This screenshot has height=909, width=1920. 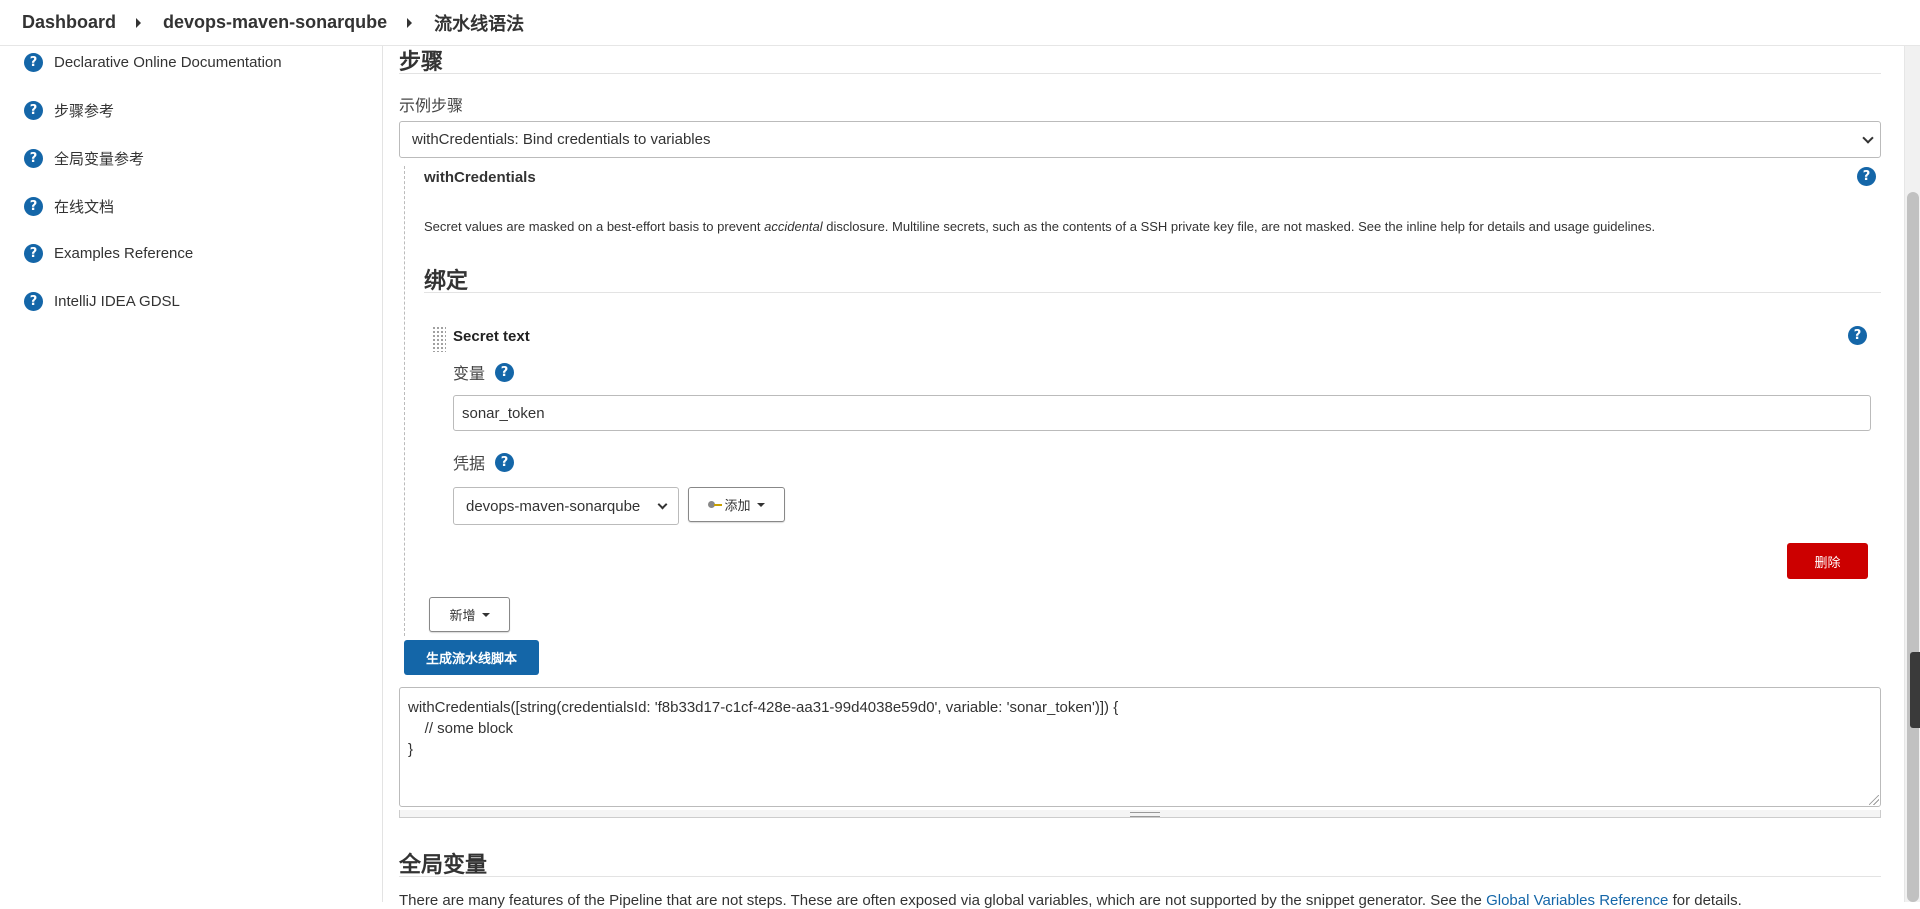 I want to click on credentials-label-text: 凭据, so click(x=469, y=464).